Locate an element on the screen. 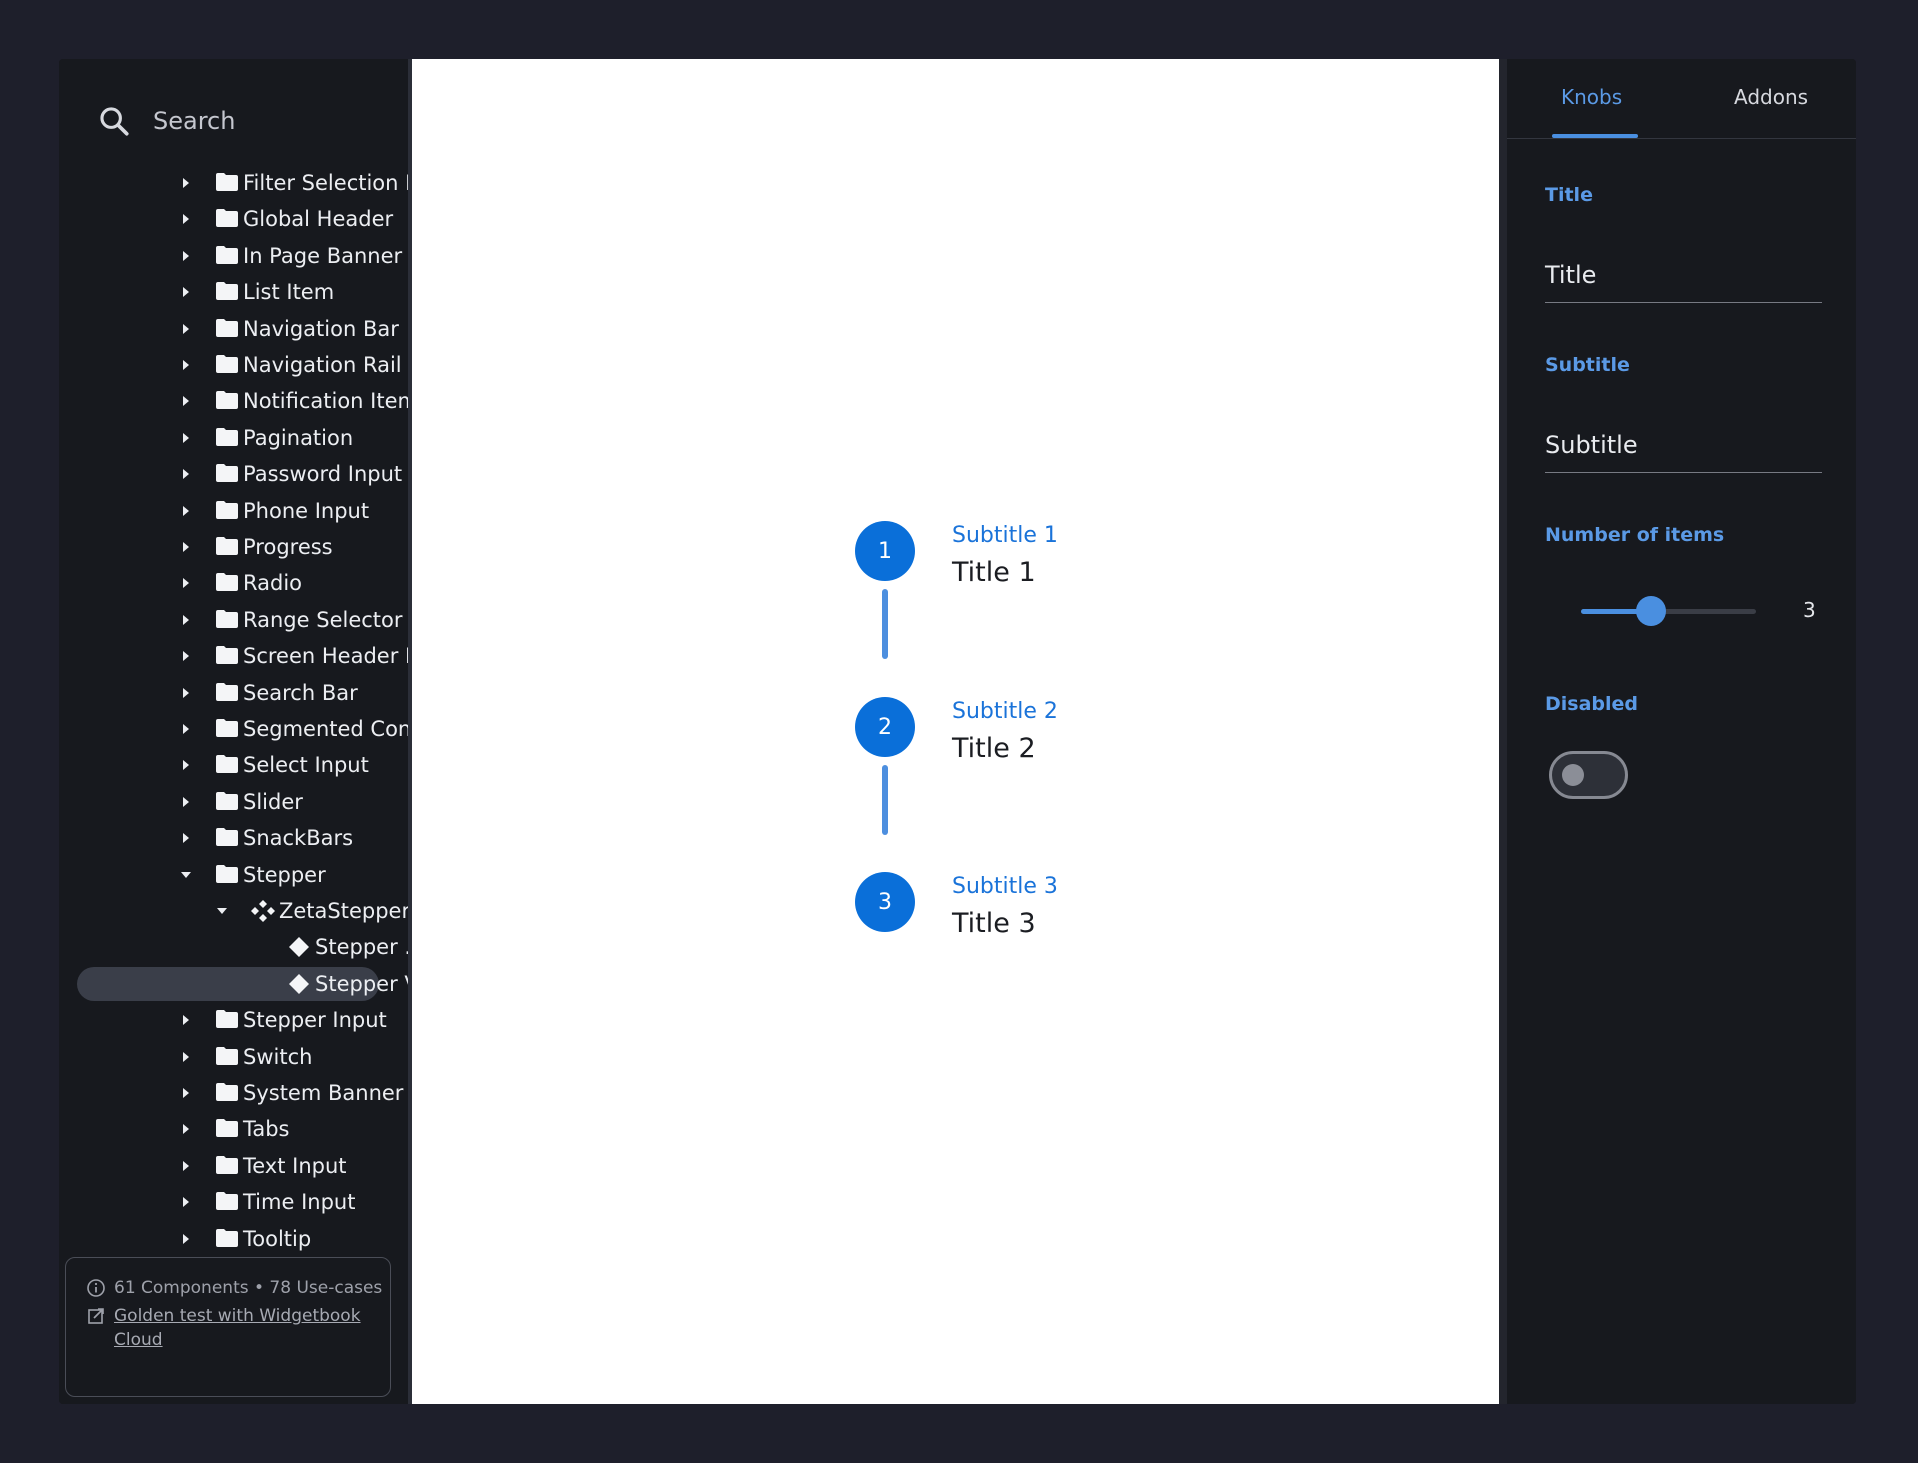 This screenshot has height=1463, width=1918. tree-item: Search Bar is located at coordinates (233, 693).